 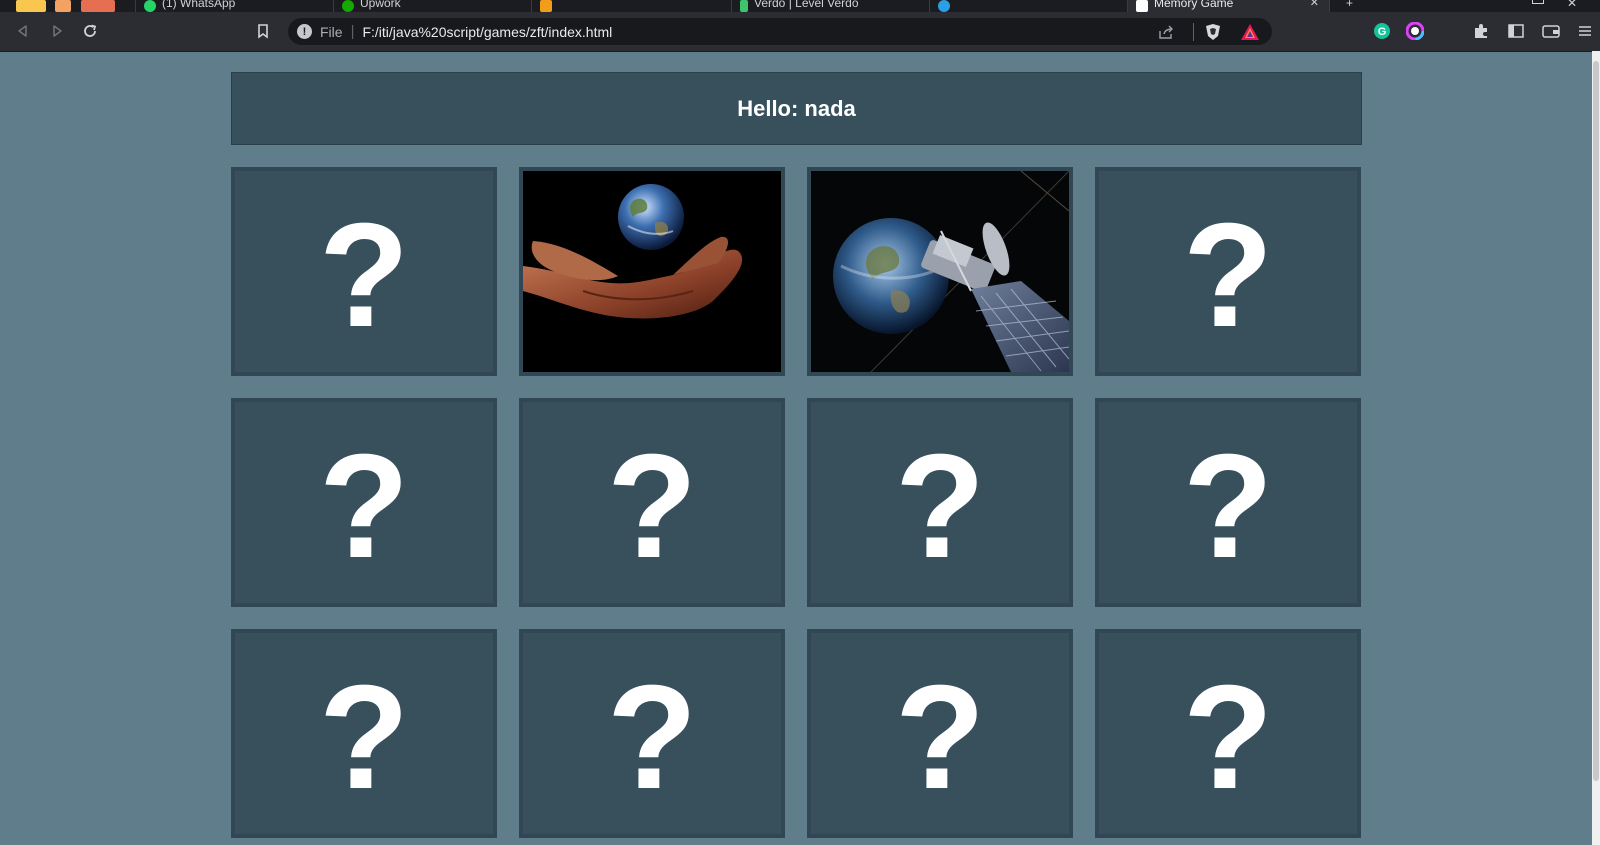 I want to click on address-actions, so click(x=1208, y=31).